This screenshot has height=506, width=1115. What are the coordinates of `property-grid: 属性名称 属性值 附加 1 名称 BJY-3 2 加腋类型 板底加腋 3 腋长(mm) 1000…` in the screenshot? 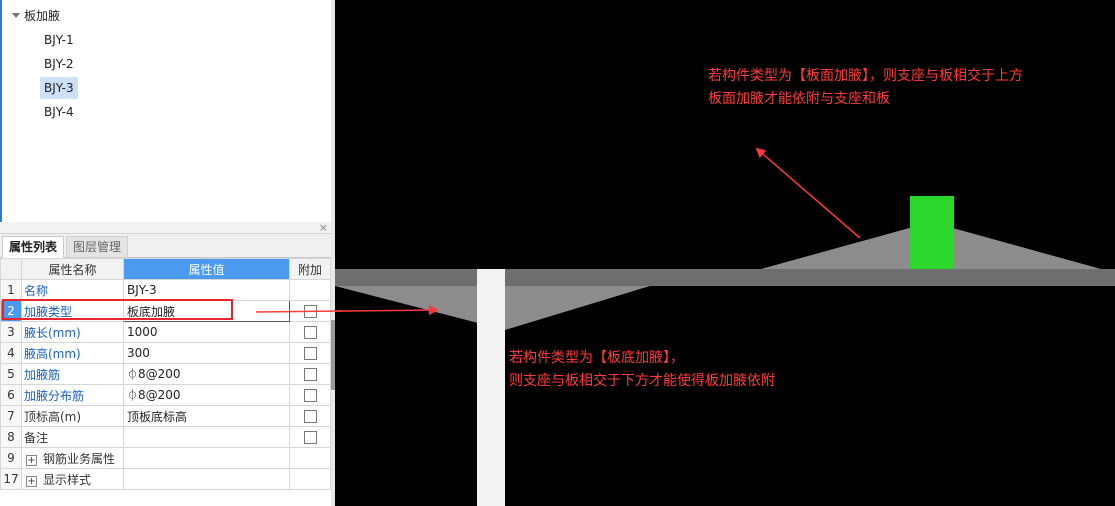 It's located at (165, 374).